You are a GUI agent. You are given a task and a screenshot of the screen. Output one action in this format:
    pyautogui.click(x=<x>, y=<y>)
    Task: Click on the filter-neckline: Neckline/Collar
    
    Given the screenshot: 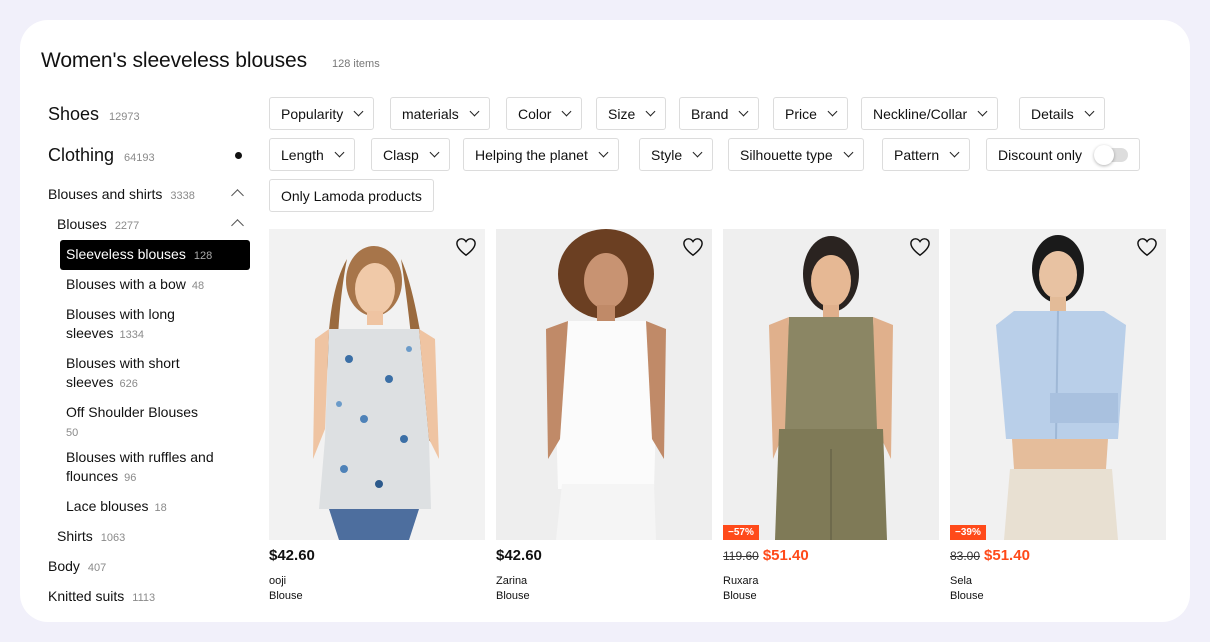 What is the action you would take?
    pyautogui.click(x=930, y=113)
    